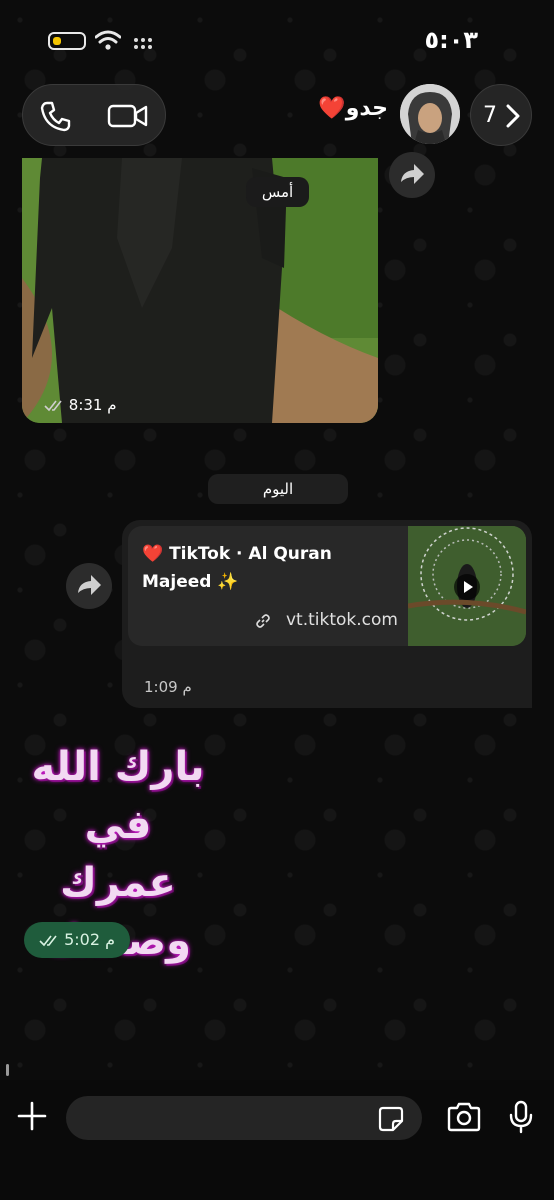  Describe the element at coordinates (464, 1117) in the screenshot. I see `camera-icon` at that location.